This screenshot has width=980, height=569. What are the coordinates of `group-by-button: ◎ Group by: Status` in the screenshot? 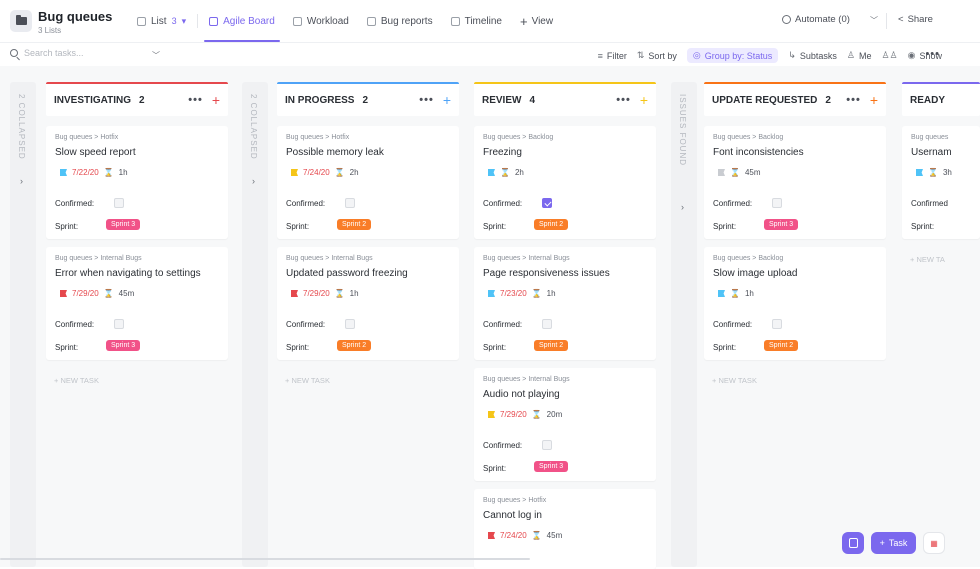 It's located at (732, 55).